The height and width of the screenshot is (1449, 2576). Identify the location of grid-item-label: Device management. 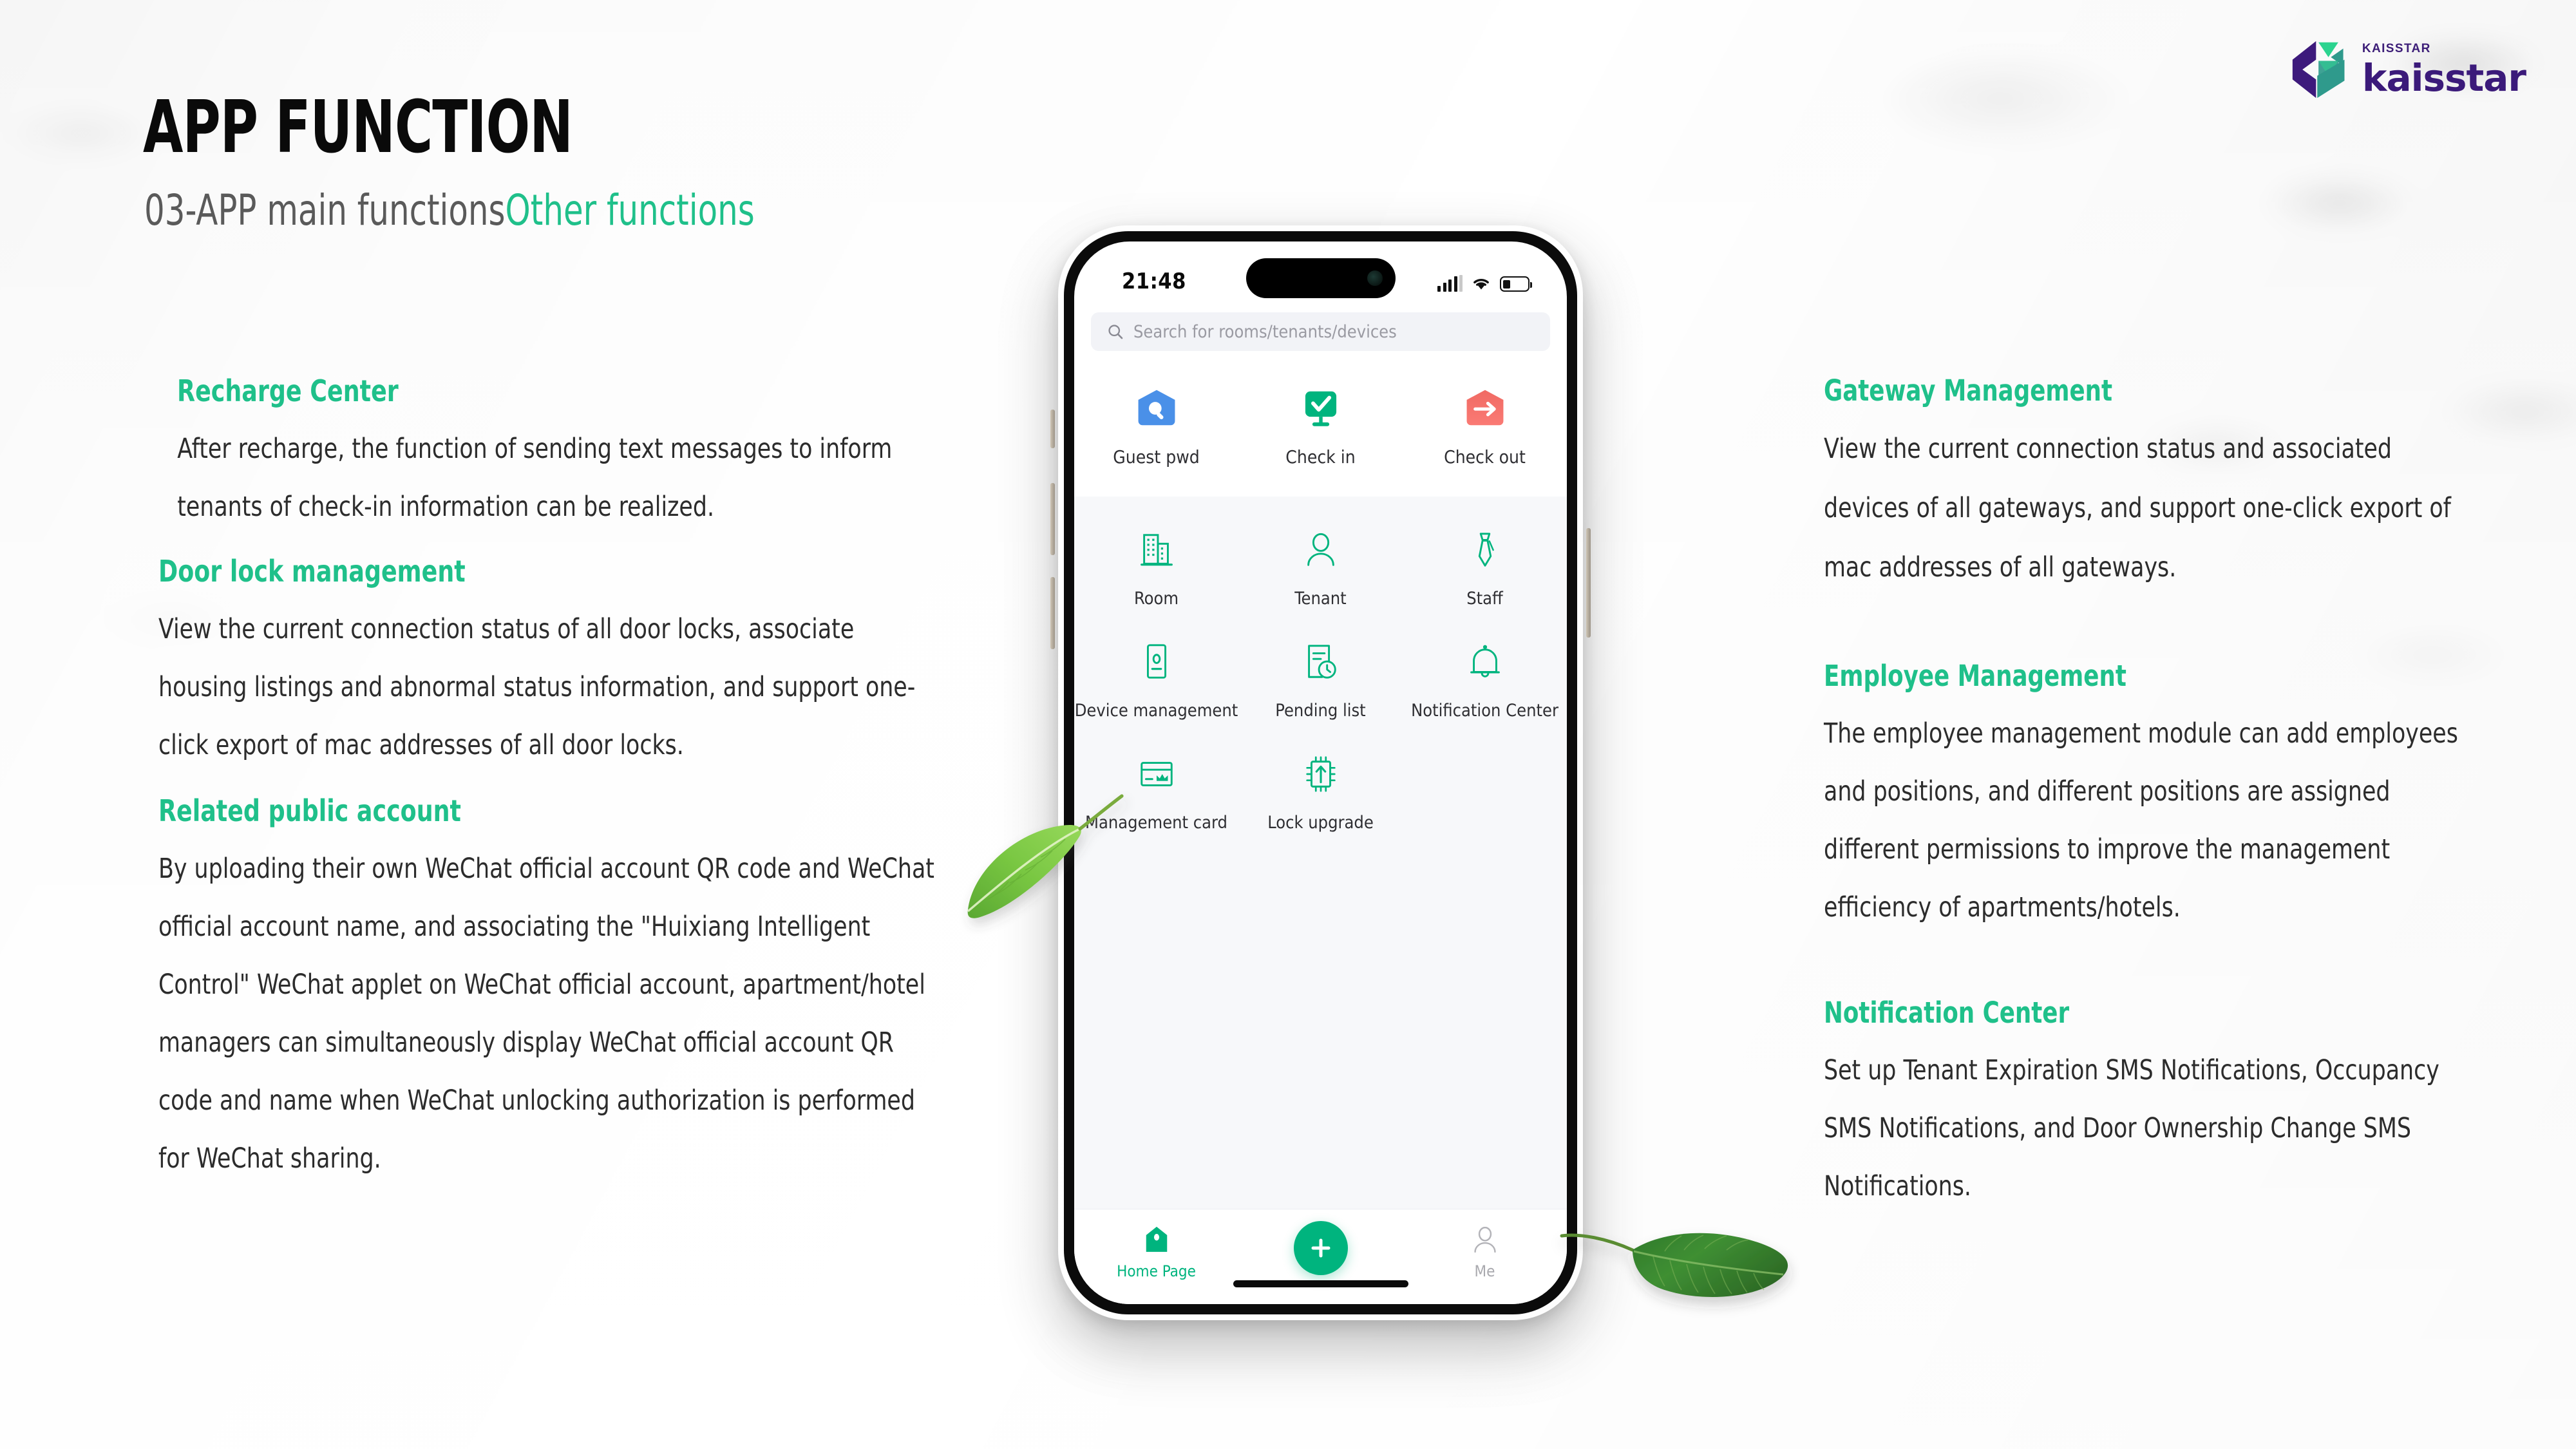
(1156, 711).